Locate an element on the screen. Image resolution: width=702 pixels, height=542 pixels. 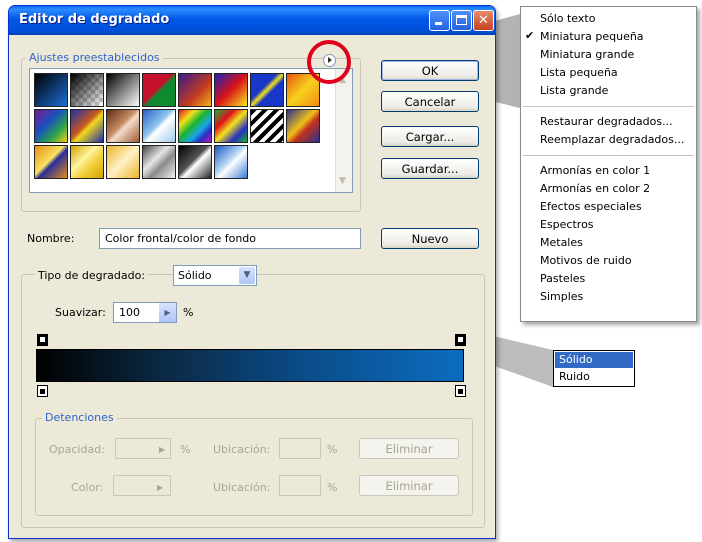
menu-item-simple: Simples is located at coordinates (561, 297).